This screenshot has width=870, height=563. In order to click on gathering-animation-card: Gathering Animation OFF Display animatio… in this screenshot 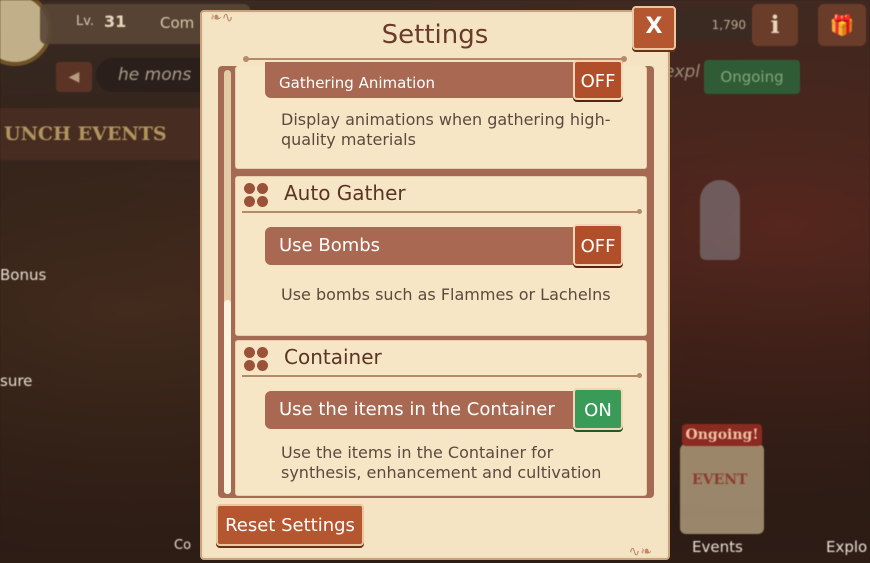, I will do `click(441, 114)`.